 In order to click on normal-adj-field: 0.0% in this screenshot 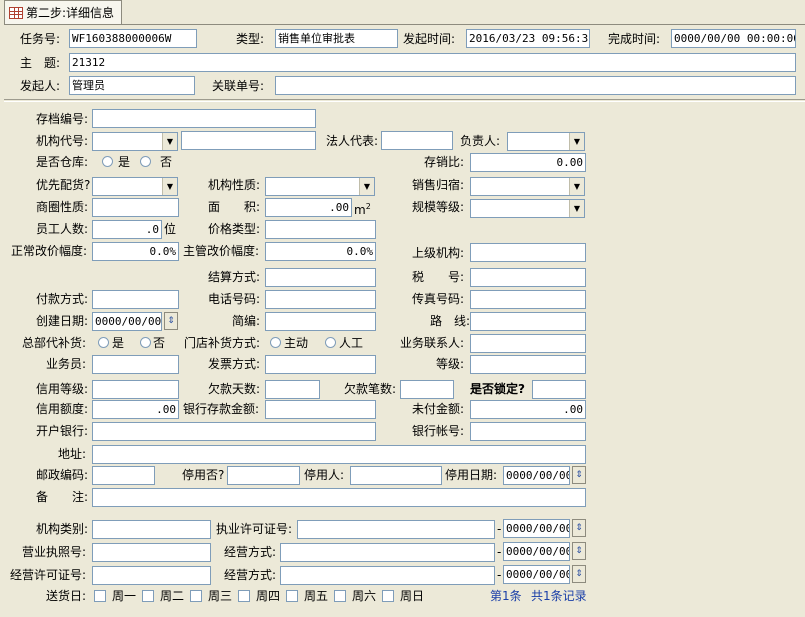, I will do `click(135, 251)`.